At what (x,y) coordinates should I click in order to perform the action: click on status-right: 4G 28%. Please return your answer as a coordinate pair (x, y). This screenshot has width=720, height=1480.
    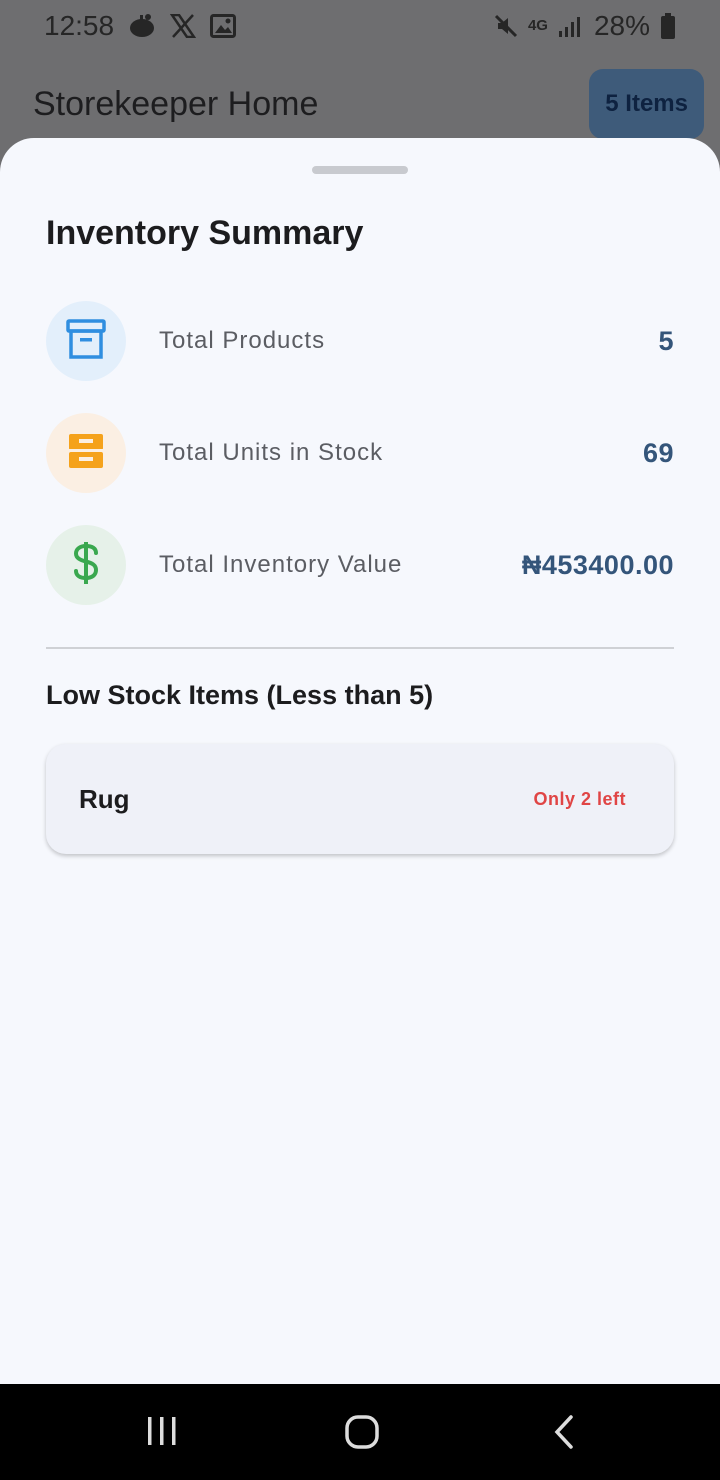
    Looking at the image, I should click on (585, 26).